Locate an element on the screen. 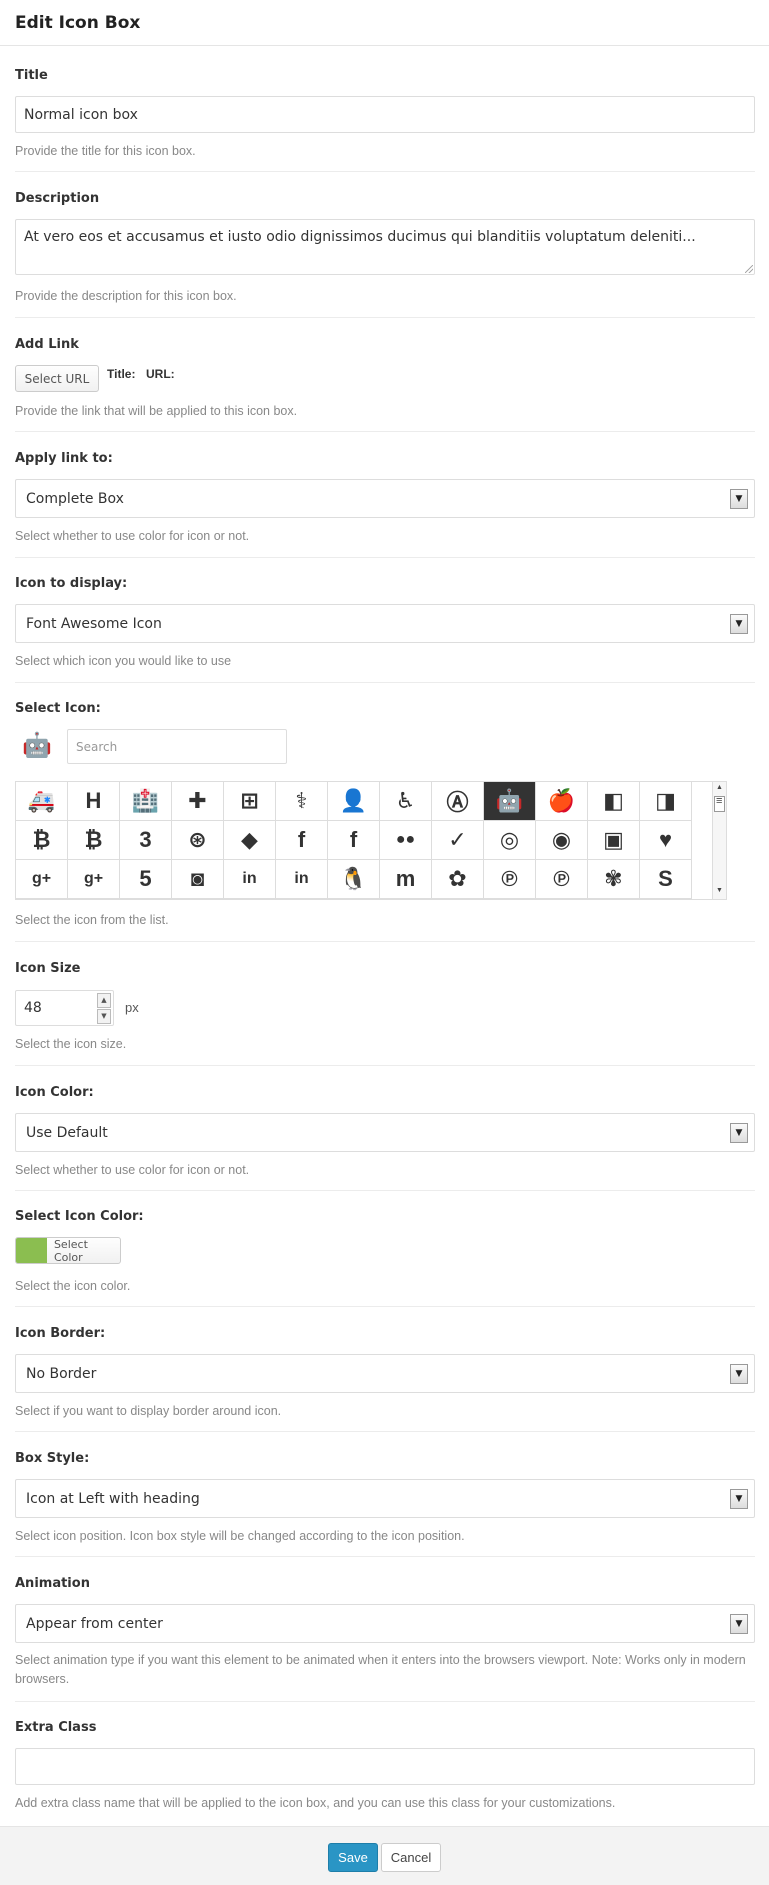 The height and width of the screenshot is (1885, 769). pinterest-square-icon: ℗ is located at coordinates (562, 879).